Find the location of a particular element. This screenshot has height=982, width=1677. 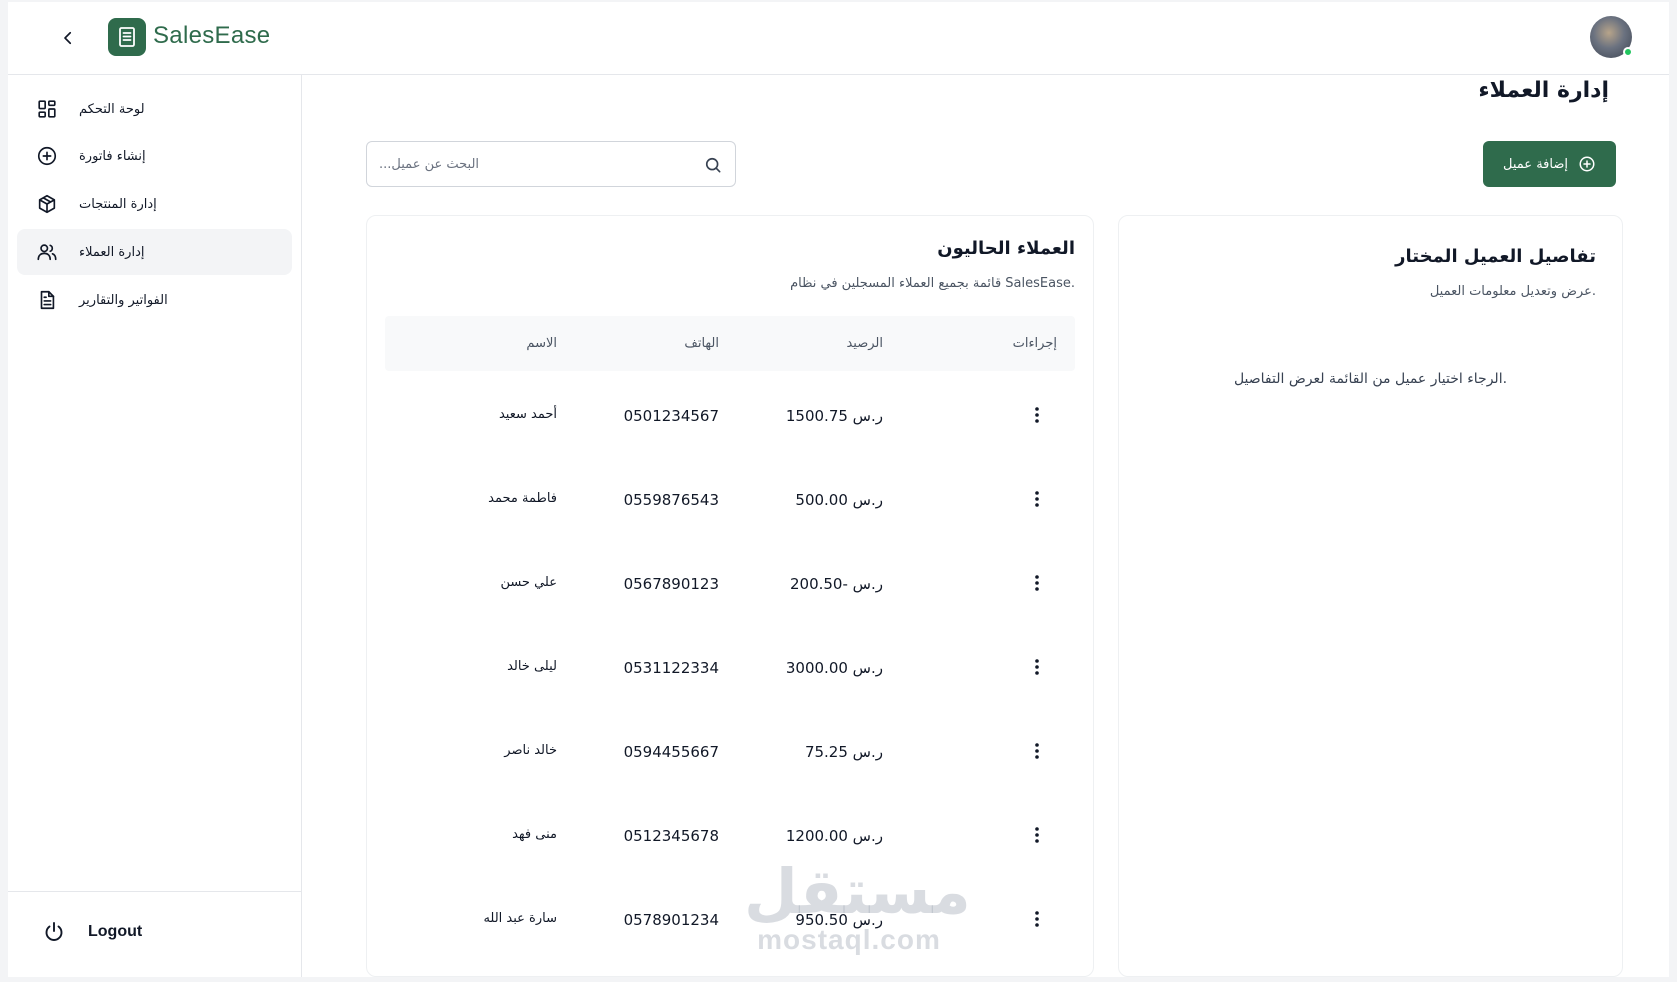

table-row: منى فهد 0512345678 ر.س 1200.00 is located at coordinates (730, 835).